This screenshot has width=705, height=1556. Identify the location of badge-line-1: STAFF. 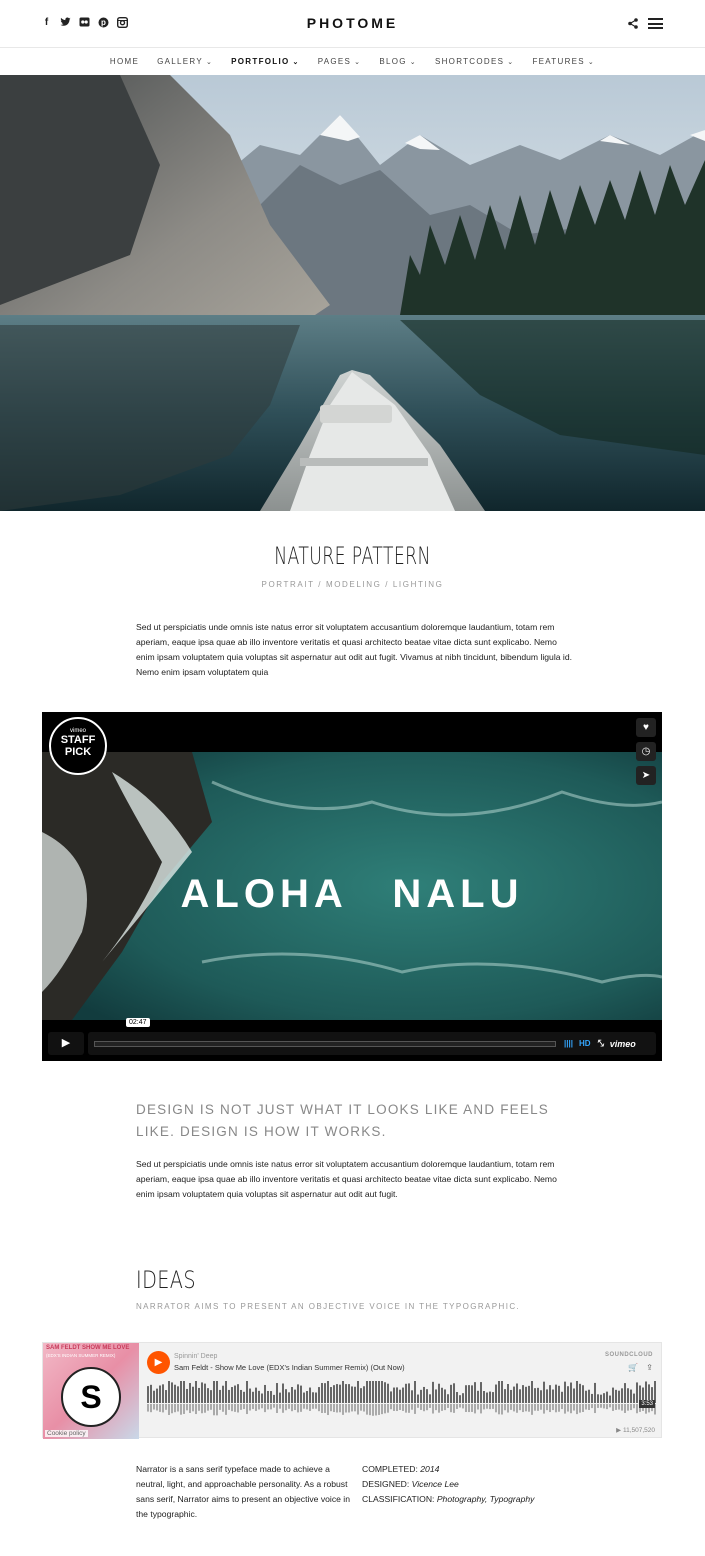
(78, 740).